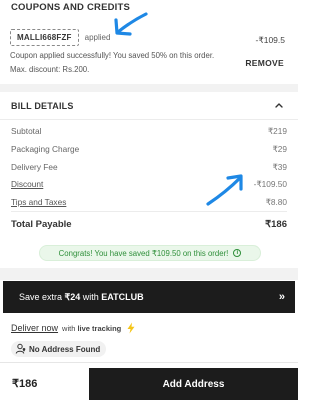 The height and width of the screenshot is (400, 320). Describe the element at coordinates (149, 224) in the screenshot. I see `total-payable-row: Total Payable ₹186` at that location.